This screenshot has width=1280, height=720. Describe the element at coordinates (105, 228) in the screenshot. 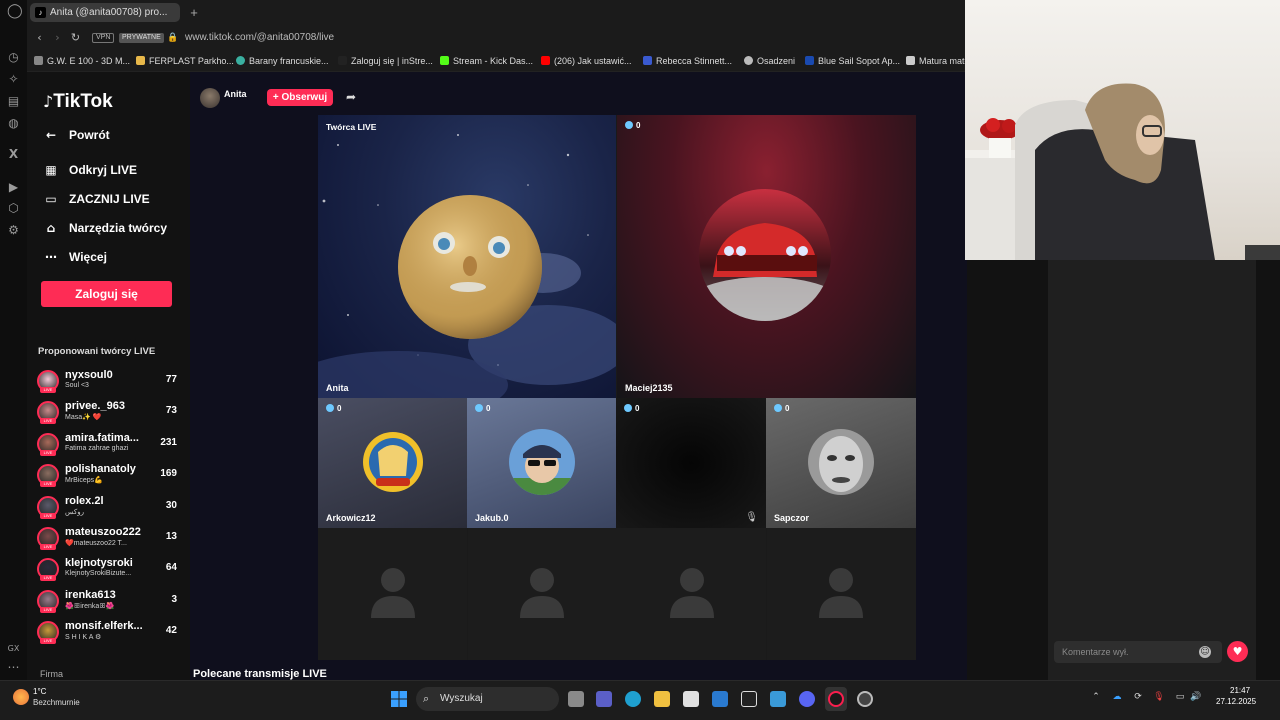

I see `nav-creator-tools: ⌂ Narzędzia twórcy` at that location.